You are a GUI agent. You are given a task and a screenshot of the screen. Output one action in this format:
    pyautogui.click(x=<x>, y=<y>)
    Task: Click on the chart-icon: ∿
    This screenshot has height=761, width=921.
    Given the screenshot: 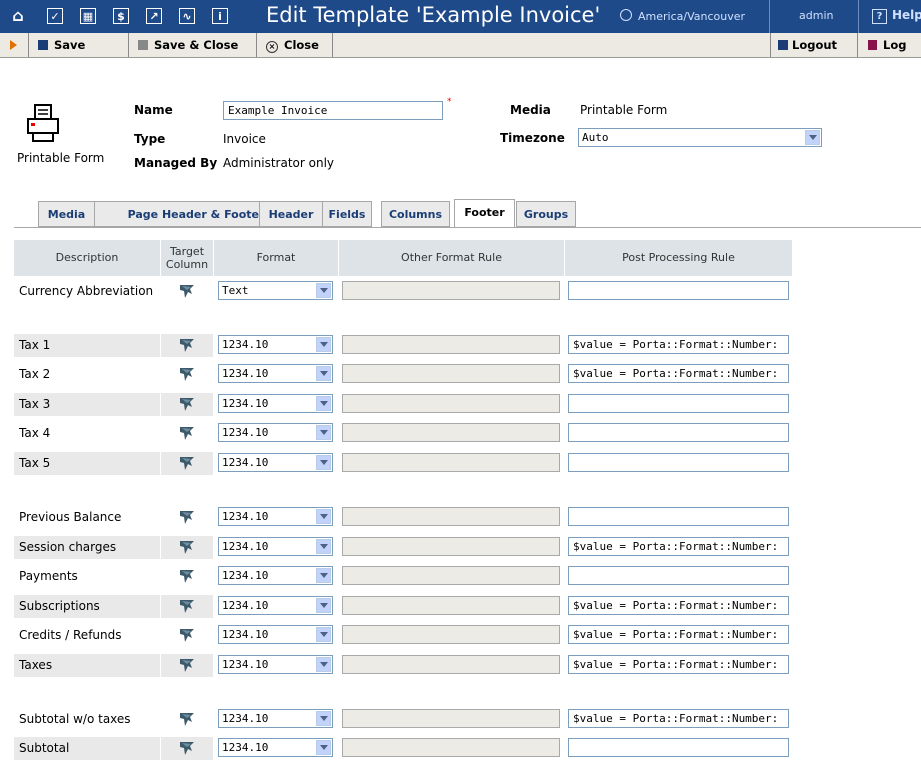 What is the action you would take?
    pyautogui.click(x=187, y=16)
    